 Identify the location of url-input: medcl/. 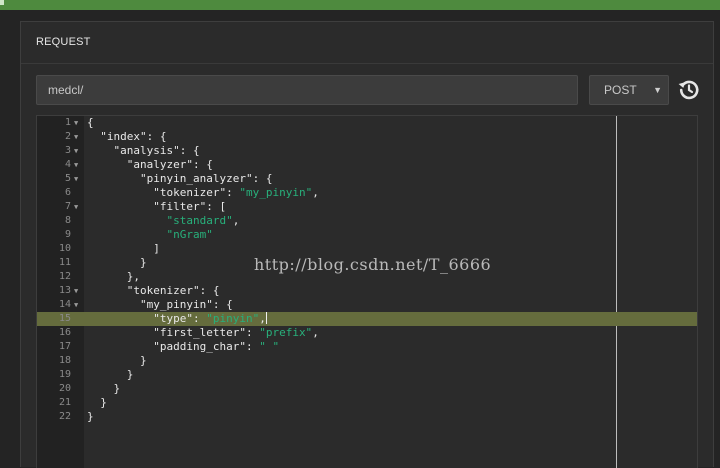
(307, 90).